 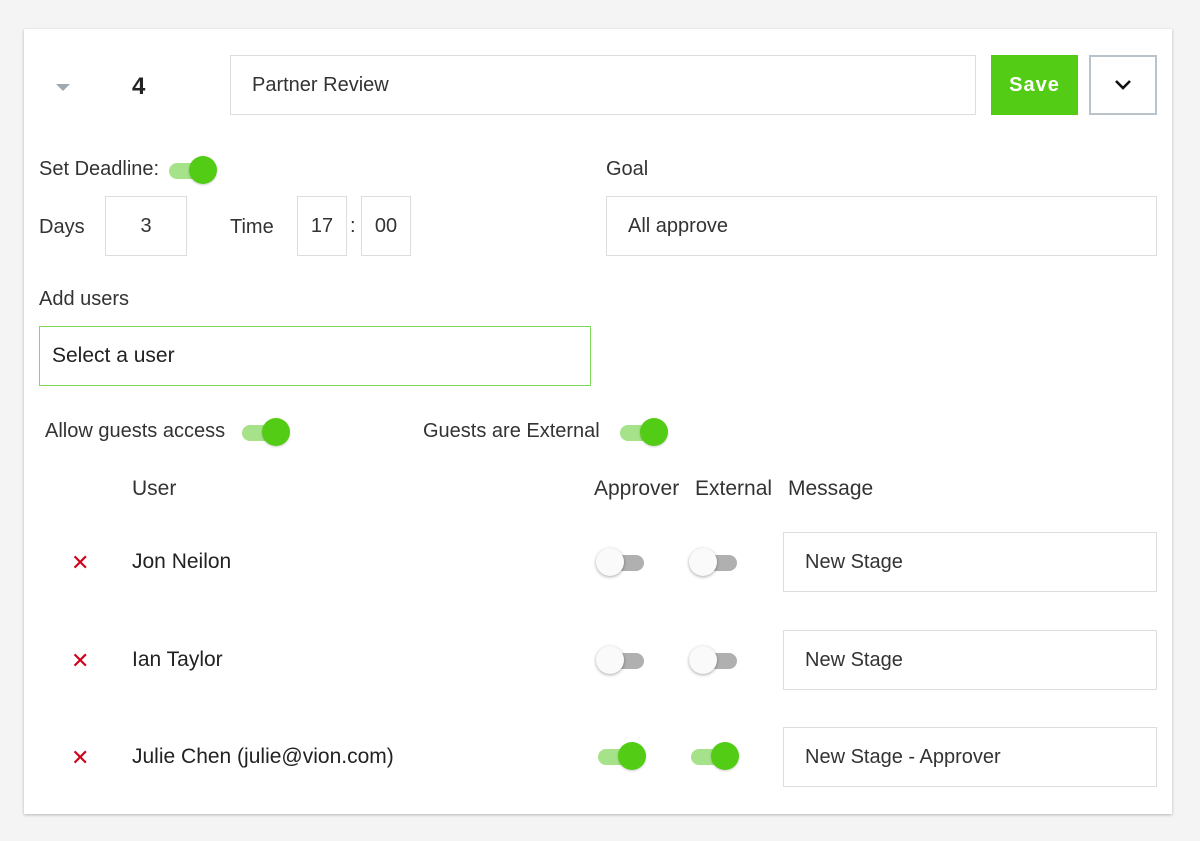 I want to click on approver-column-header: Approver, so click(x=637, y=488).